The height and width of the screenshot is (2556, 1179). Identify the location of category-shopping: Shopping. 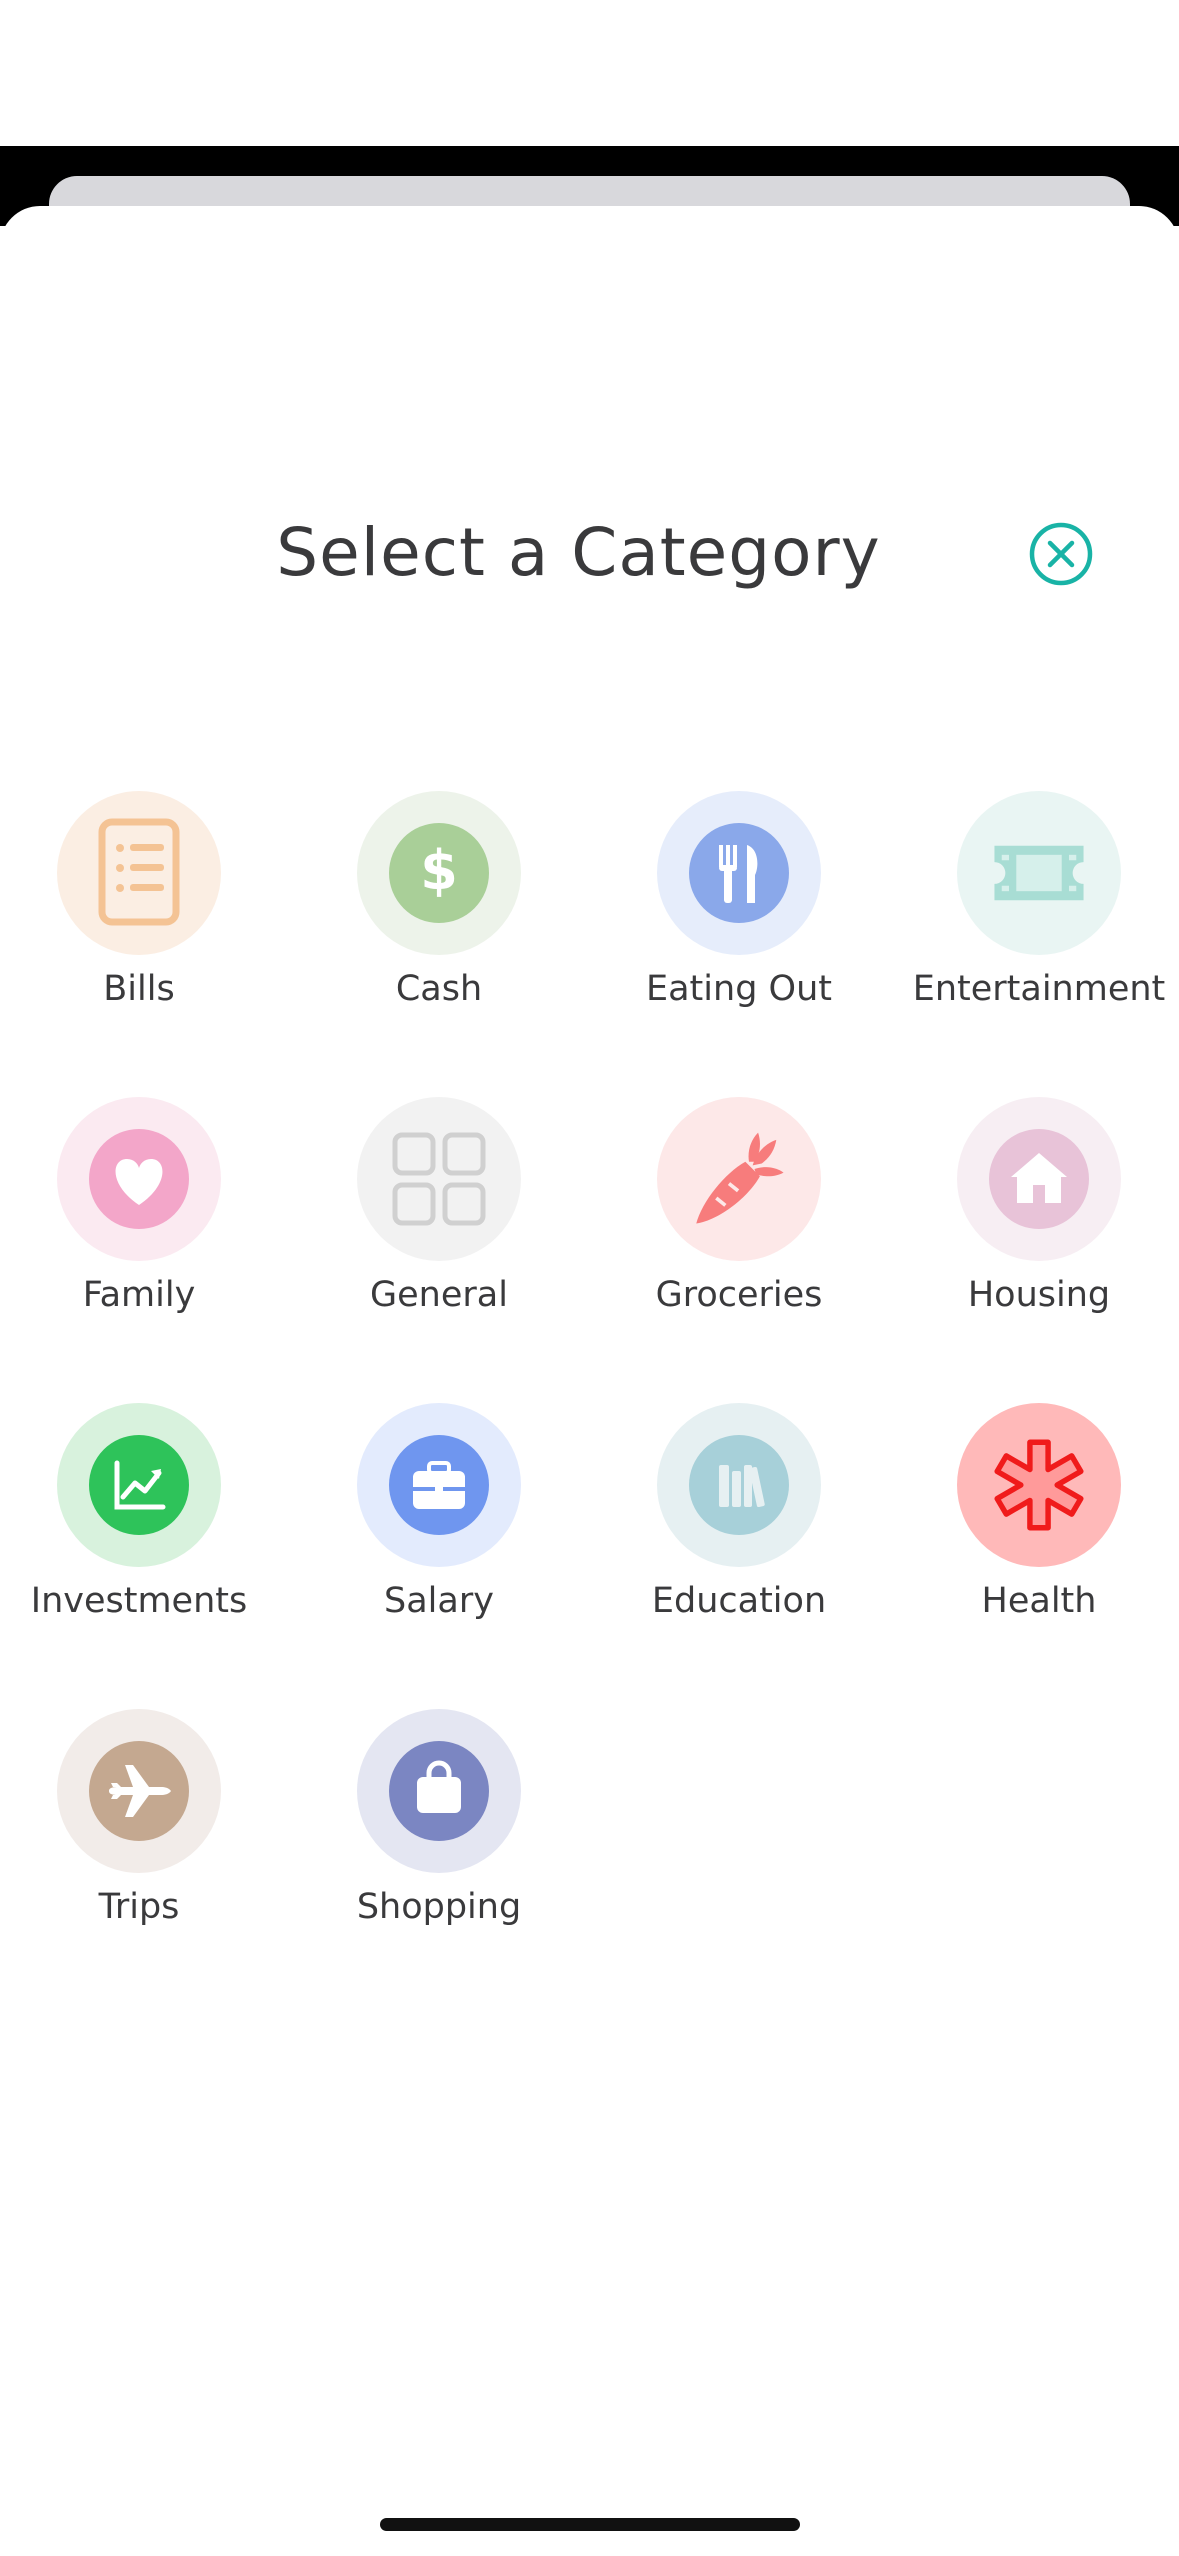
(439, 1829).